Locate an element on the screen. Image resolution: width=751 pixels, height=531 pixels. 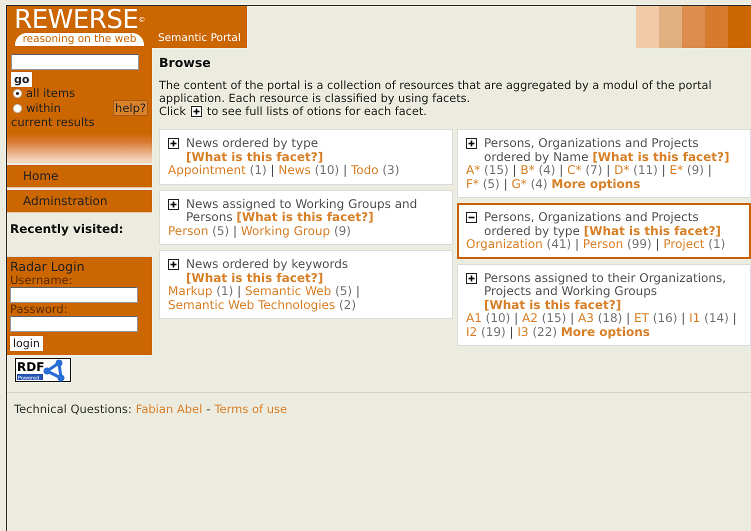
hint-text: Click is located at coordinates (172, 111).